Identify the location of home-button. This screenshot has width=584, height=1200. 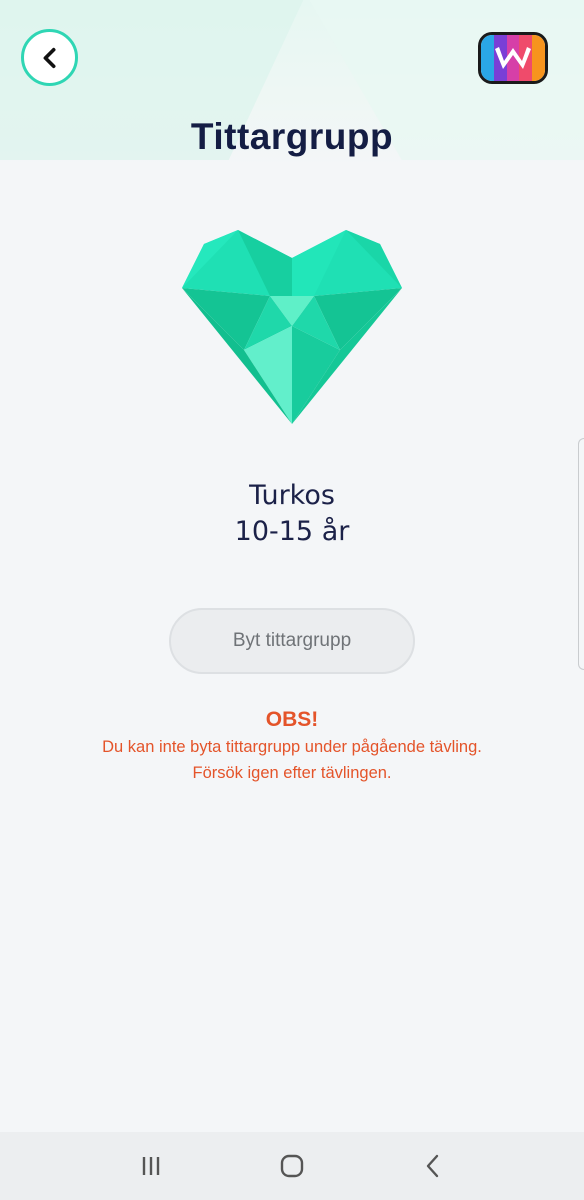
(292, 1166).